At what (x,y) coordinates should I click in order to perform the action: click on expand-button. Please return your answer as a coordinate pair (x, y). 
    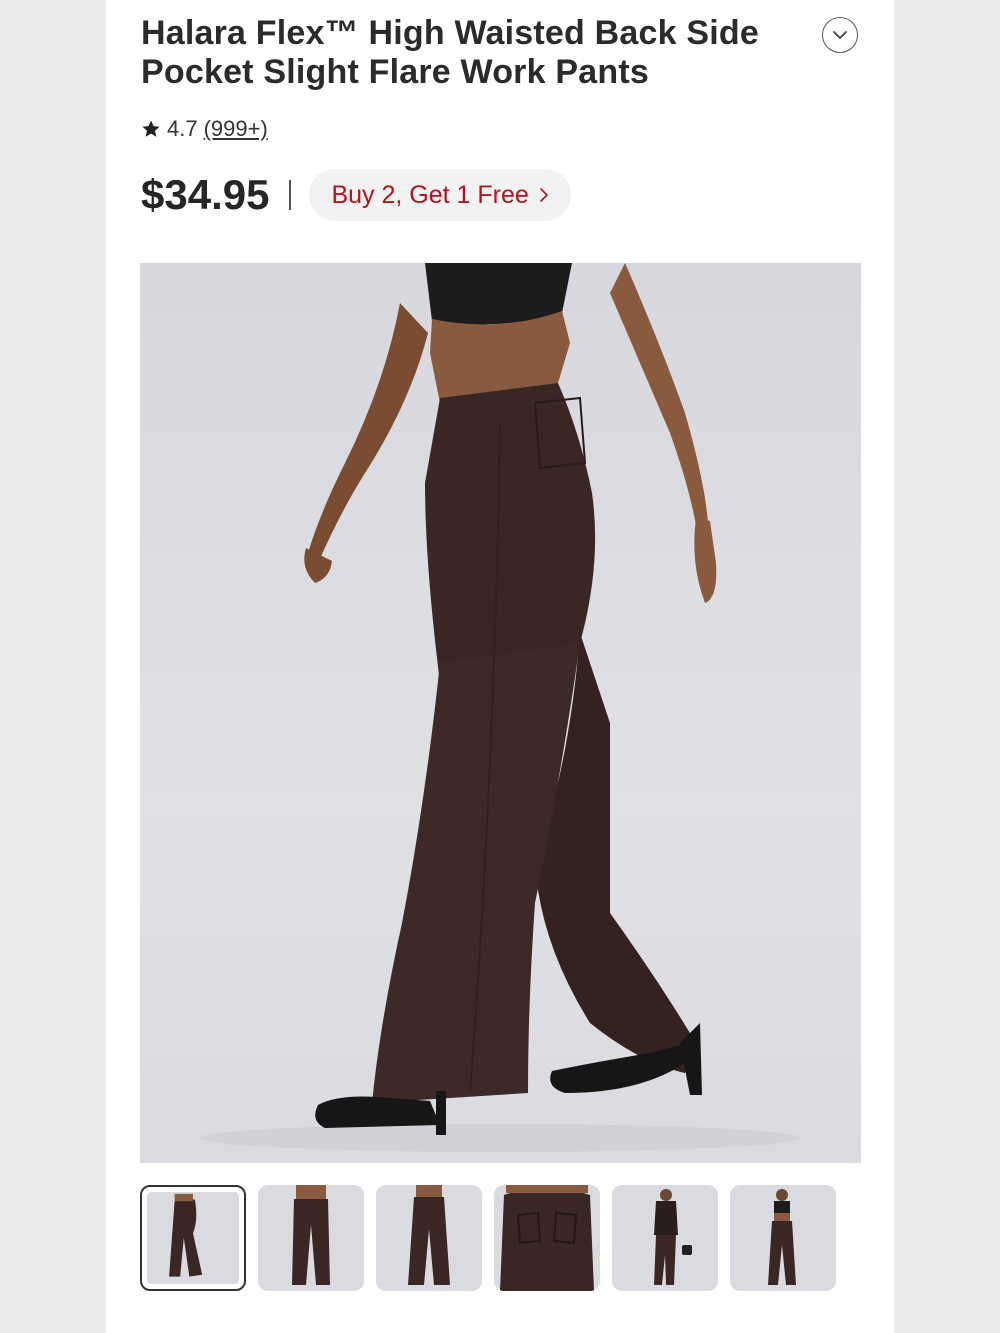
    Looking at the image, I should click on (840, 35).